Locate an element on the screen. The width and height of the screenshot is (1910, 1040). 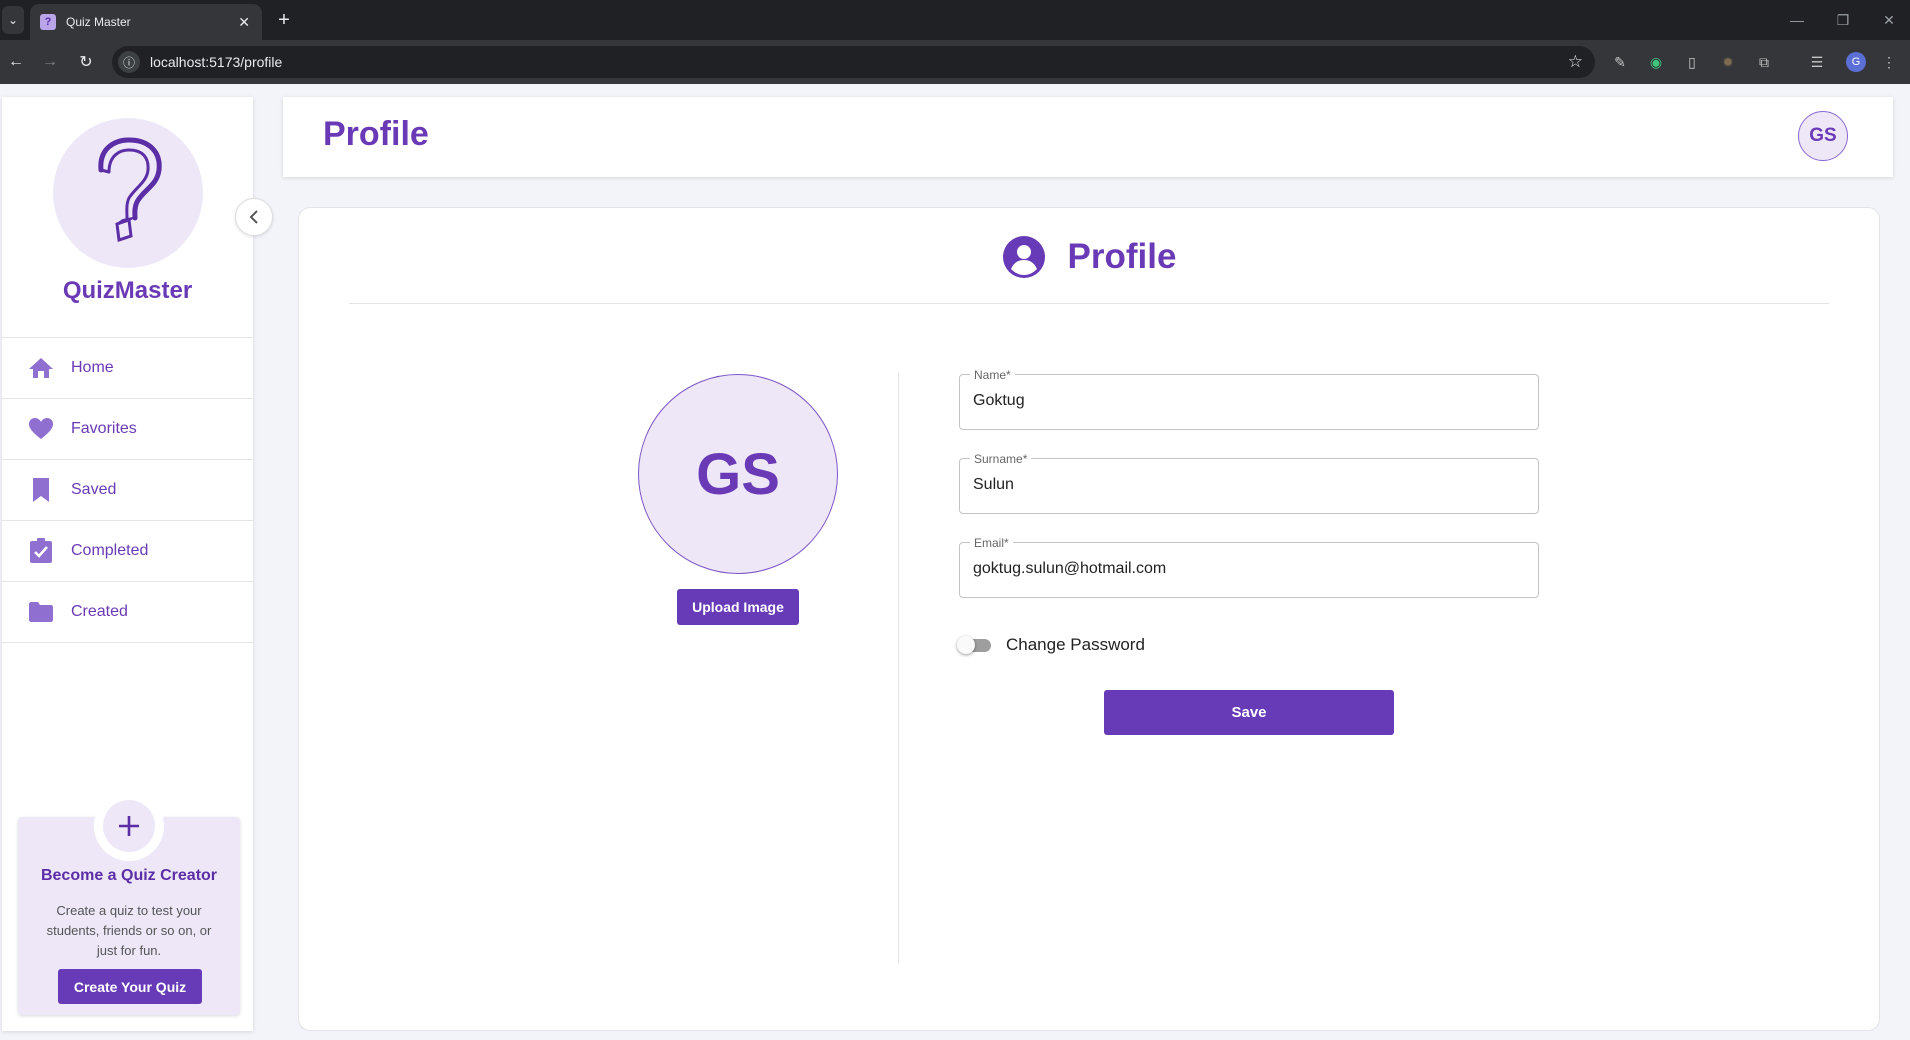
sidebar-item-favorites: Favorites is located at coordinates (127, 429).